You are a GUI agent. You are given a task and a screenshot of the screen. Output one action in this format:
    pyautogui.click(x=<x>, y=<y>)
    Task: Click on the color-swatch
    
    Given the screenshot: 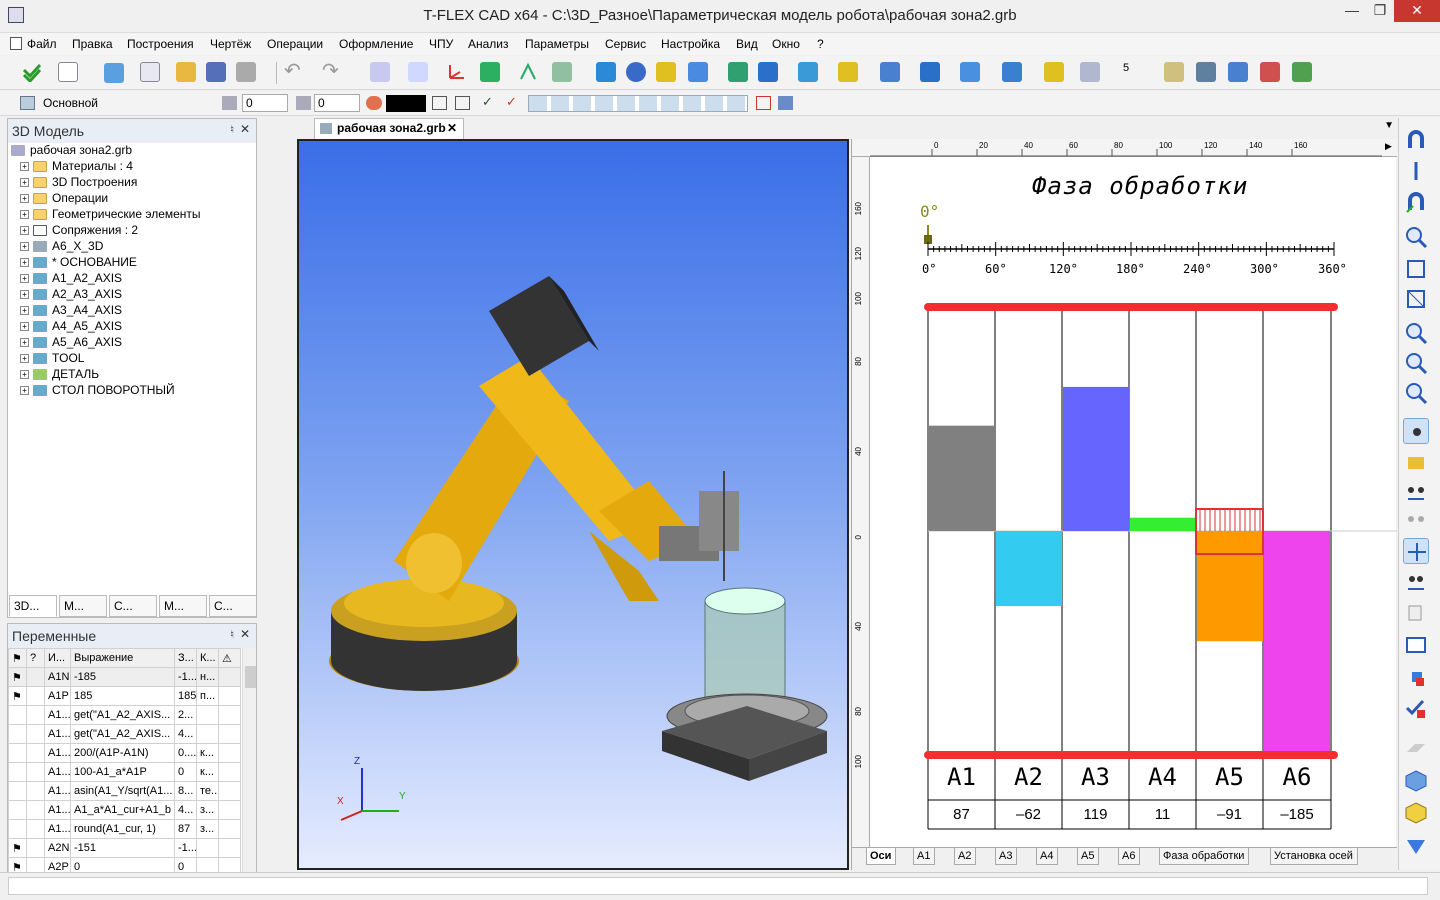 What is the action you would take?
    pyautogui.click(x=406, y=103)
    